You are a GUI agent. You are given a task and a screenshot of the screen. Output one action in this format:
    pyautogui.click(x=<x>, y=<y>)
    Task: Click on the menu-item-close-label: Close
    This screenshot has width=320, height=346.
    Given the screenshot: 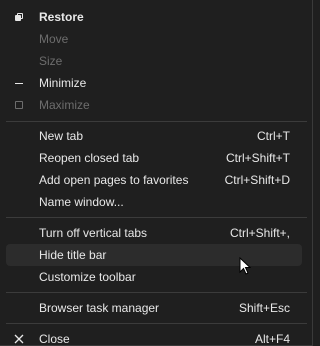 What is the action you would take?
    pyautogui.click(x=54, y=339)
    